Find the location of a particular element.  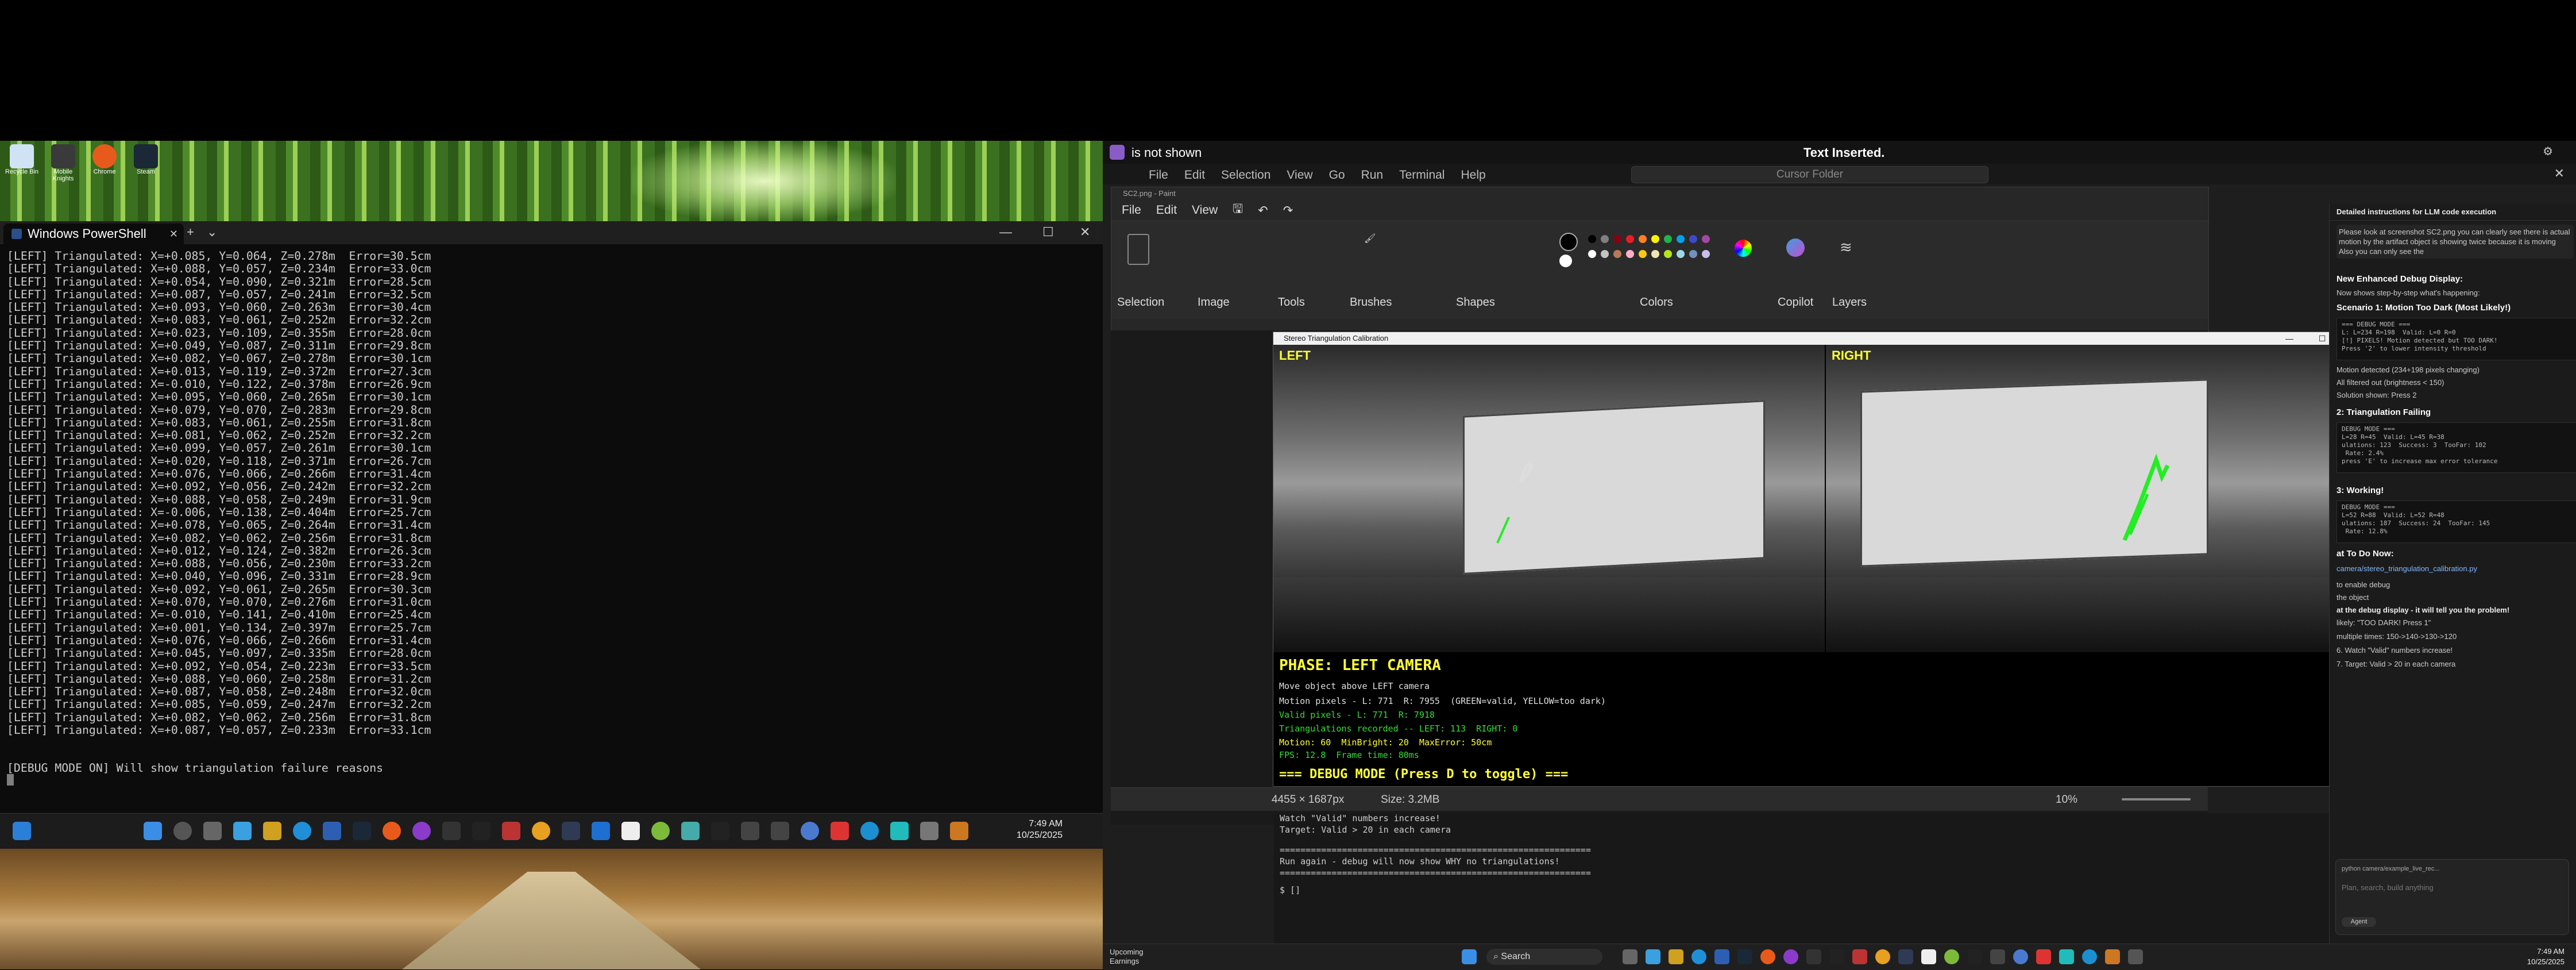

zoom-level: 10% is located at coordinates (2066, 800).